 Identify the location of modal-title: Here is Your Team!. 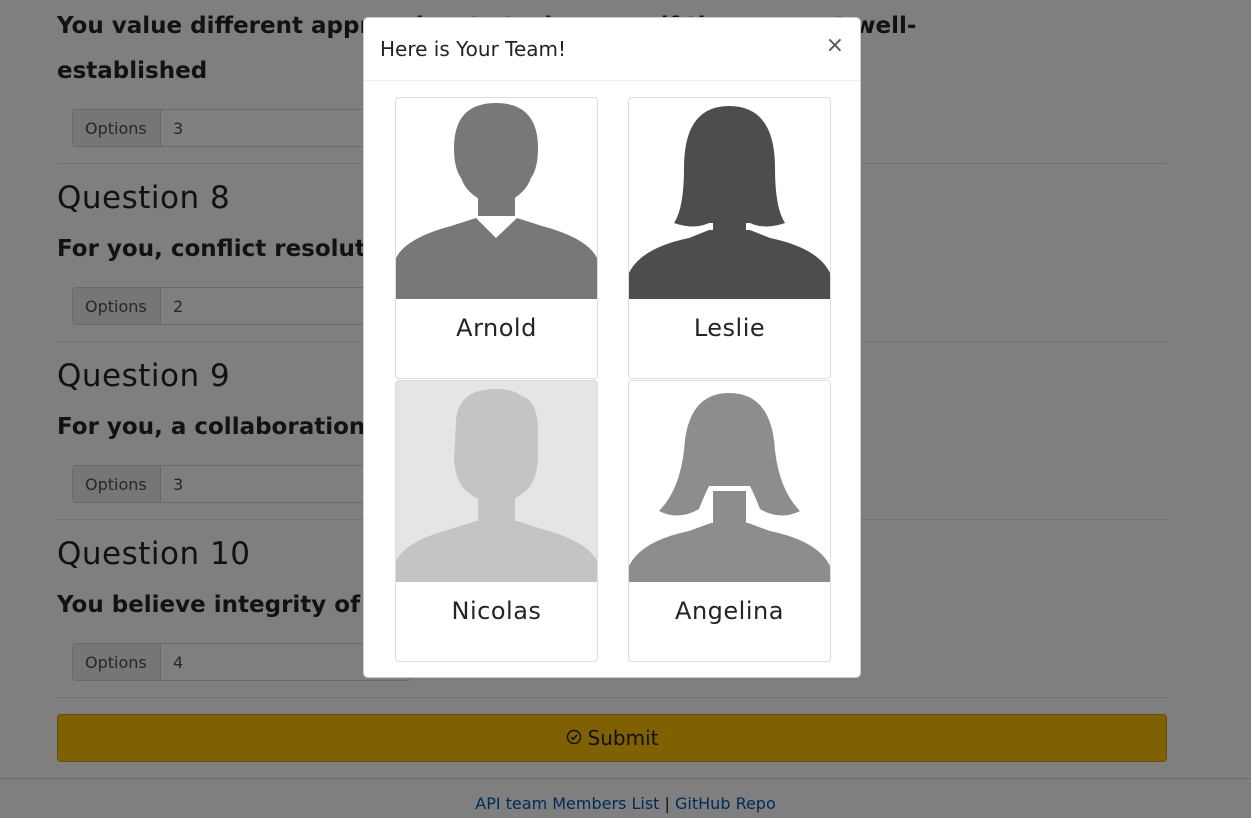
(473, 49).